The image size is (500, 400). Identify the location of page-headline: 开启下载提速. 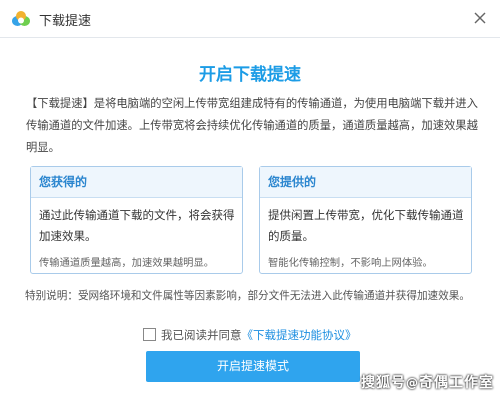
(250, 75).